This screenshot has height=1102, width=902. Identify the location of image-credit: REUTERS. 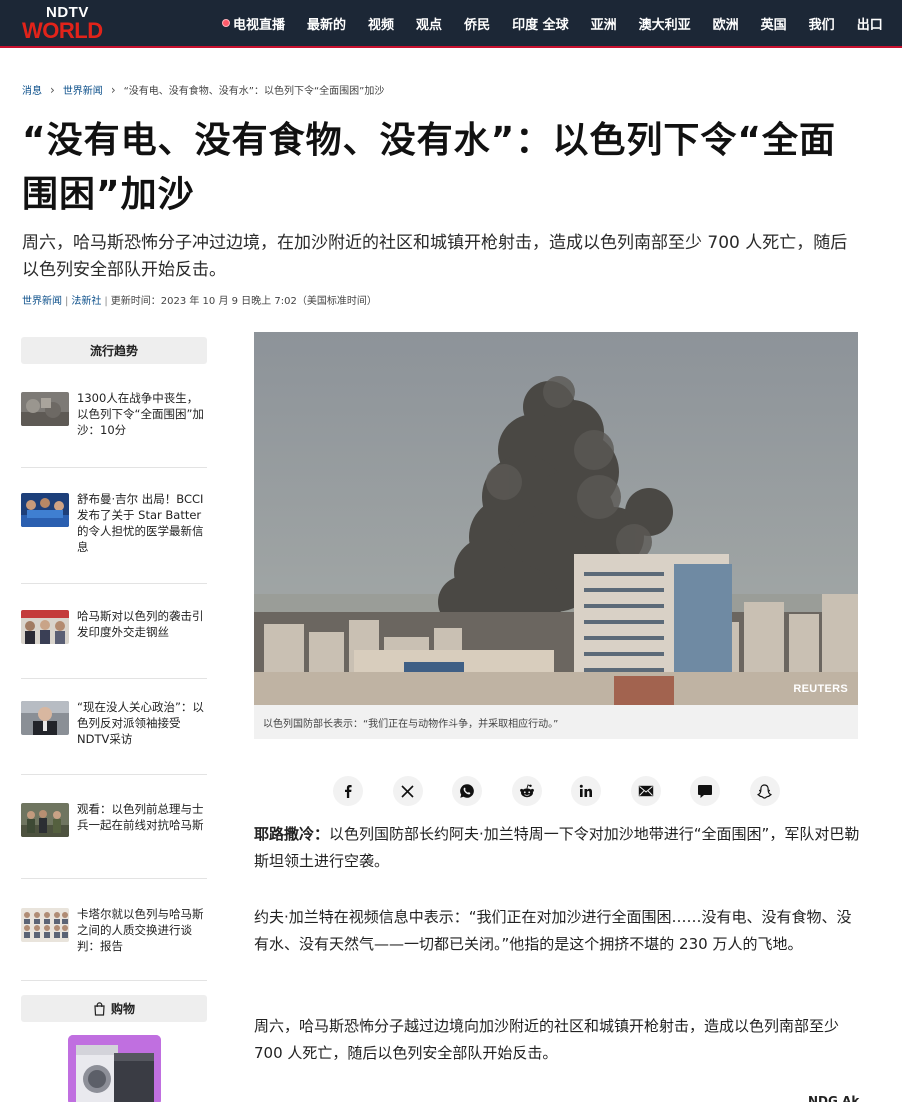
(820, 689).